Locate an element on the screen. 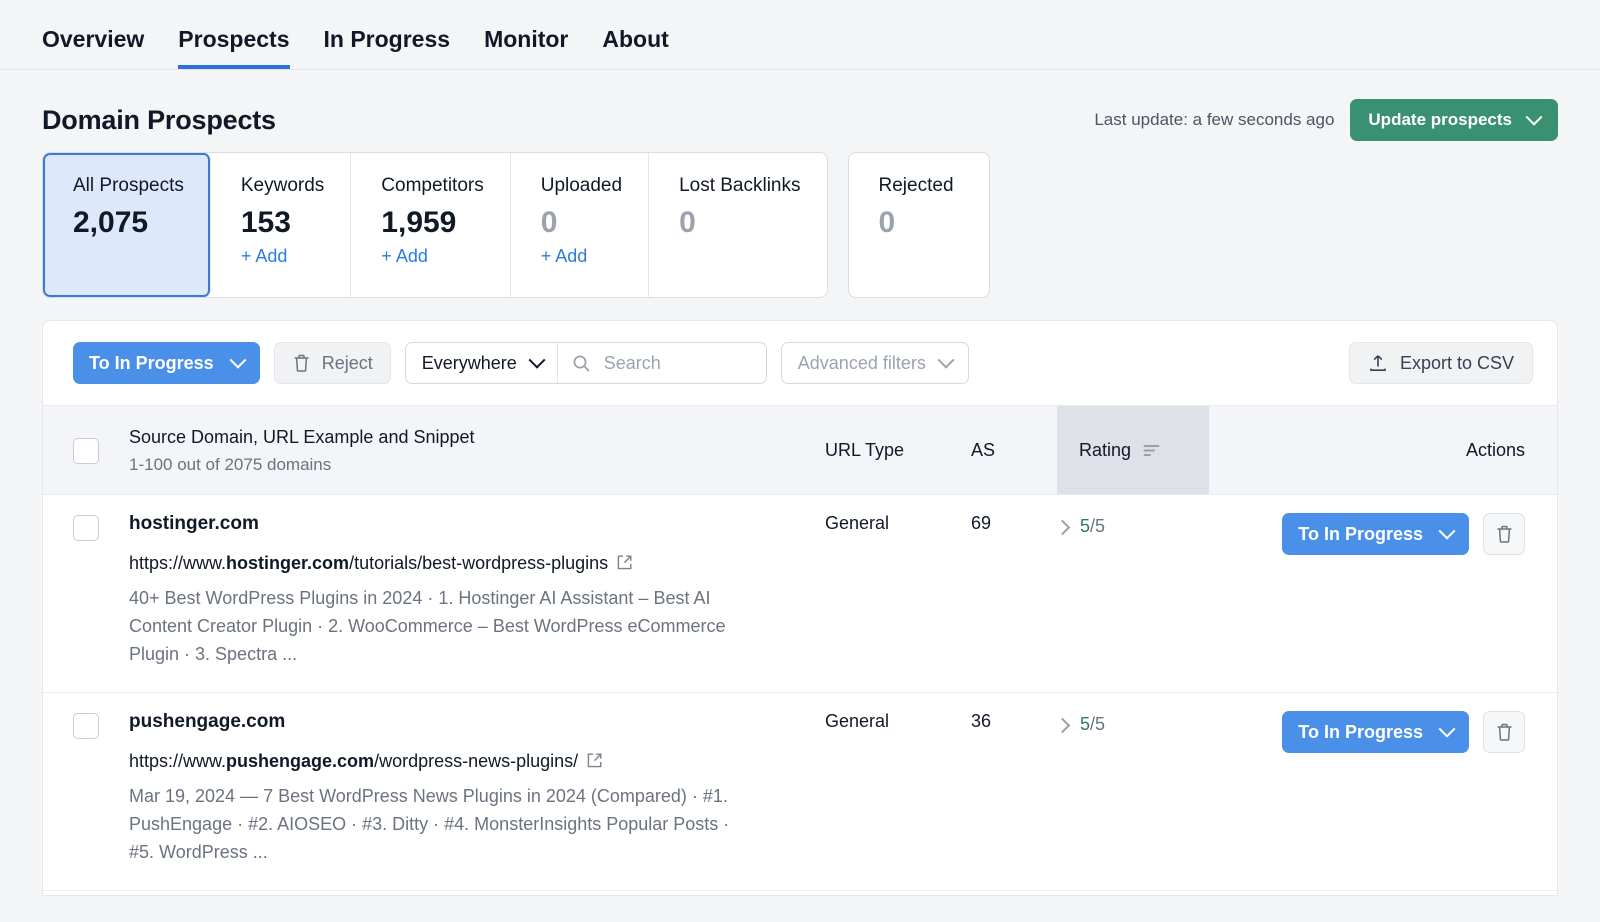  card-competitors: Competitors 1,959 + Add is located at coordinates (431, 225).